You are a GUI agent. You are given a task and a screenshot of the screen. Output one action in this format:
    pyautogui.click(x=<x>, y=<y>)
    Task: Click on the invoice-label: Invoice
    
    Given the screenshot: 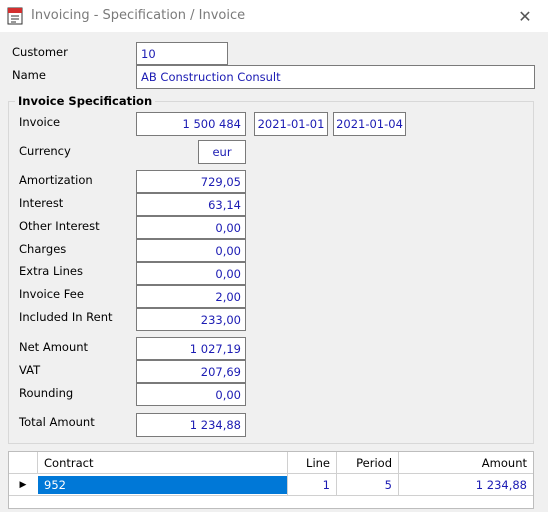 What is the action you would take?
    pyautogui.click(x=40, y=122)
    